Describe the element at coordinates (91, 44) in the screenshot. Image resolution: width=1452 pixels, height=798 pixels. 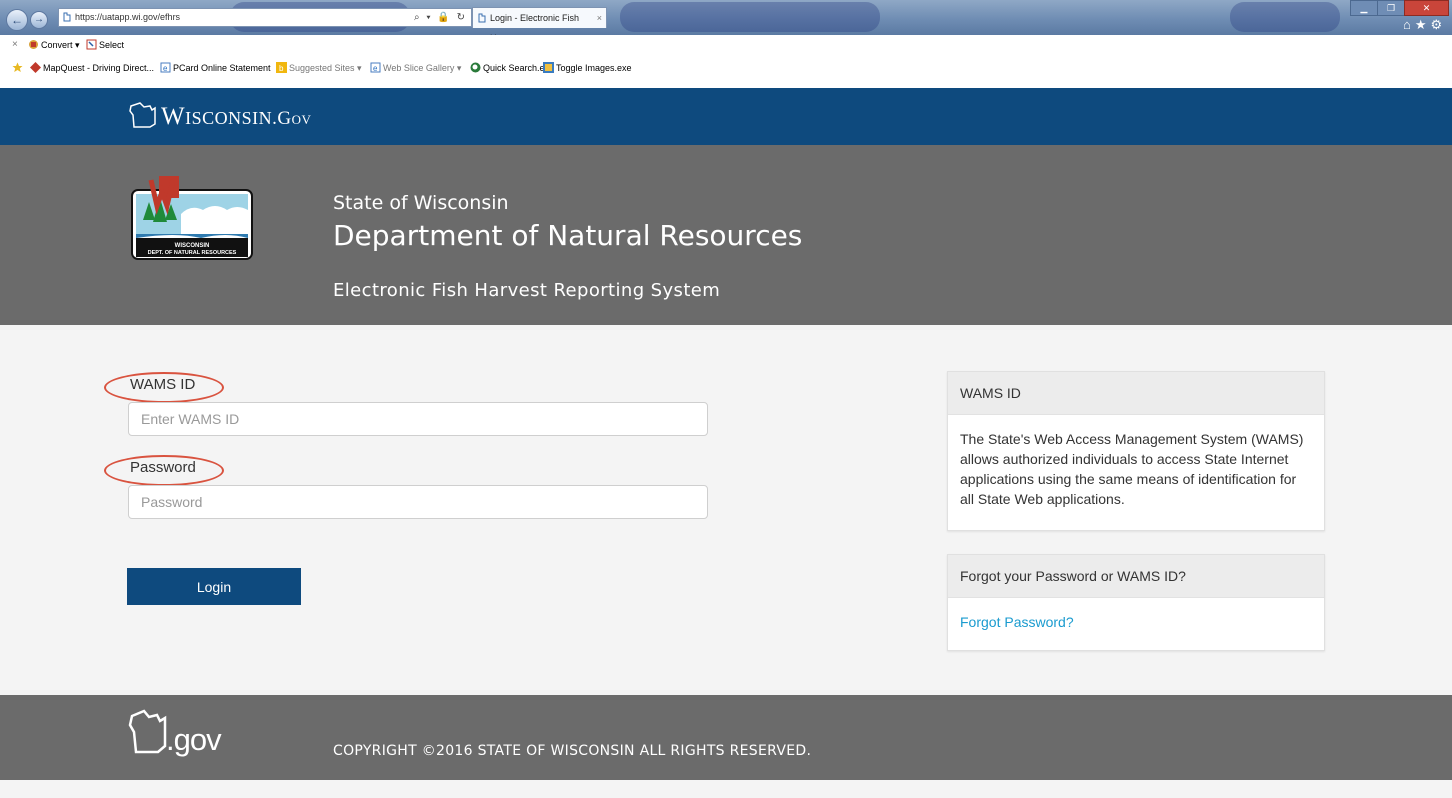
I see `select-icon` at that location.